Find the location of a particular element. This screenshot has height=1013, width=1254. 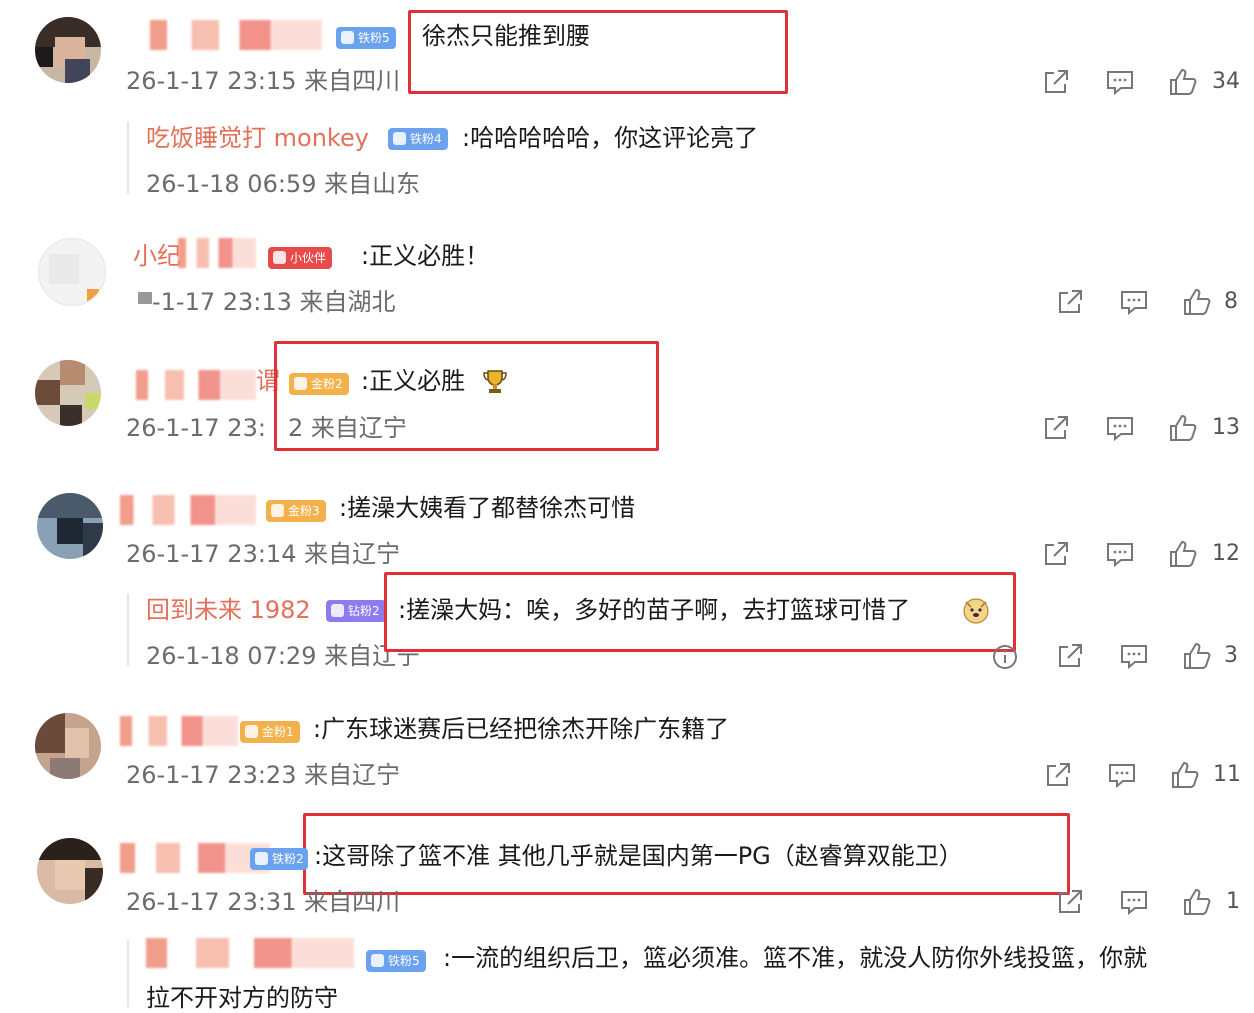

comment-text: :这哥除了篮不准 其他几乎就是国内第一PG（赵睿算双能卫） is located at coordinates (638, 856).